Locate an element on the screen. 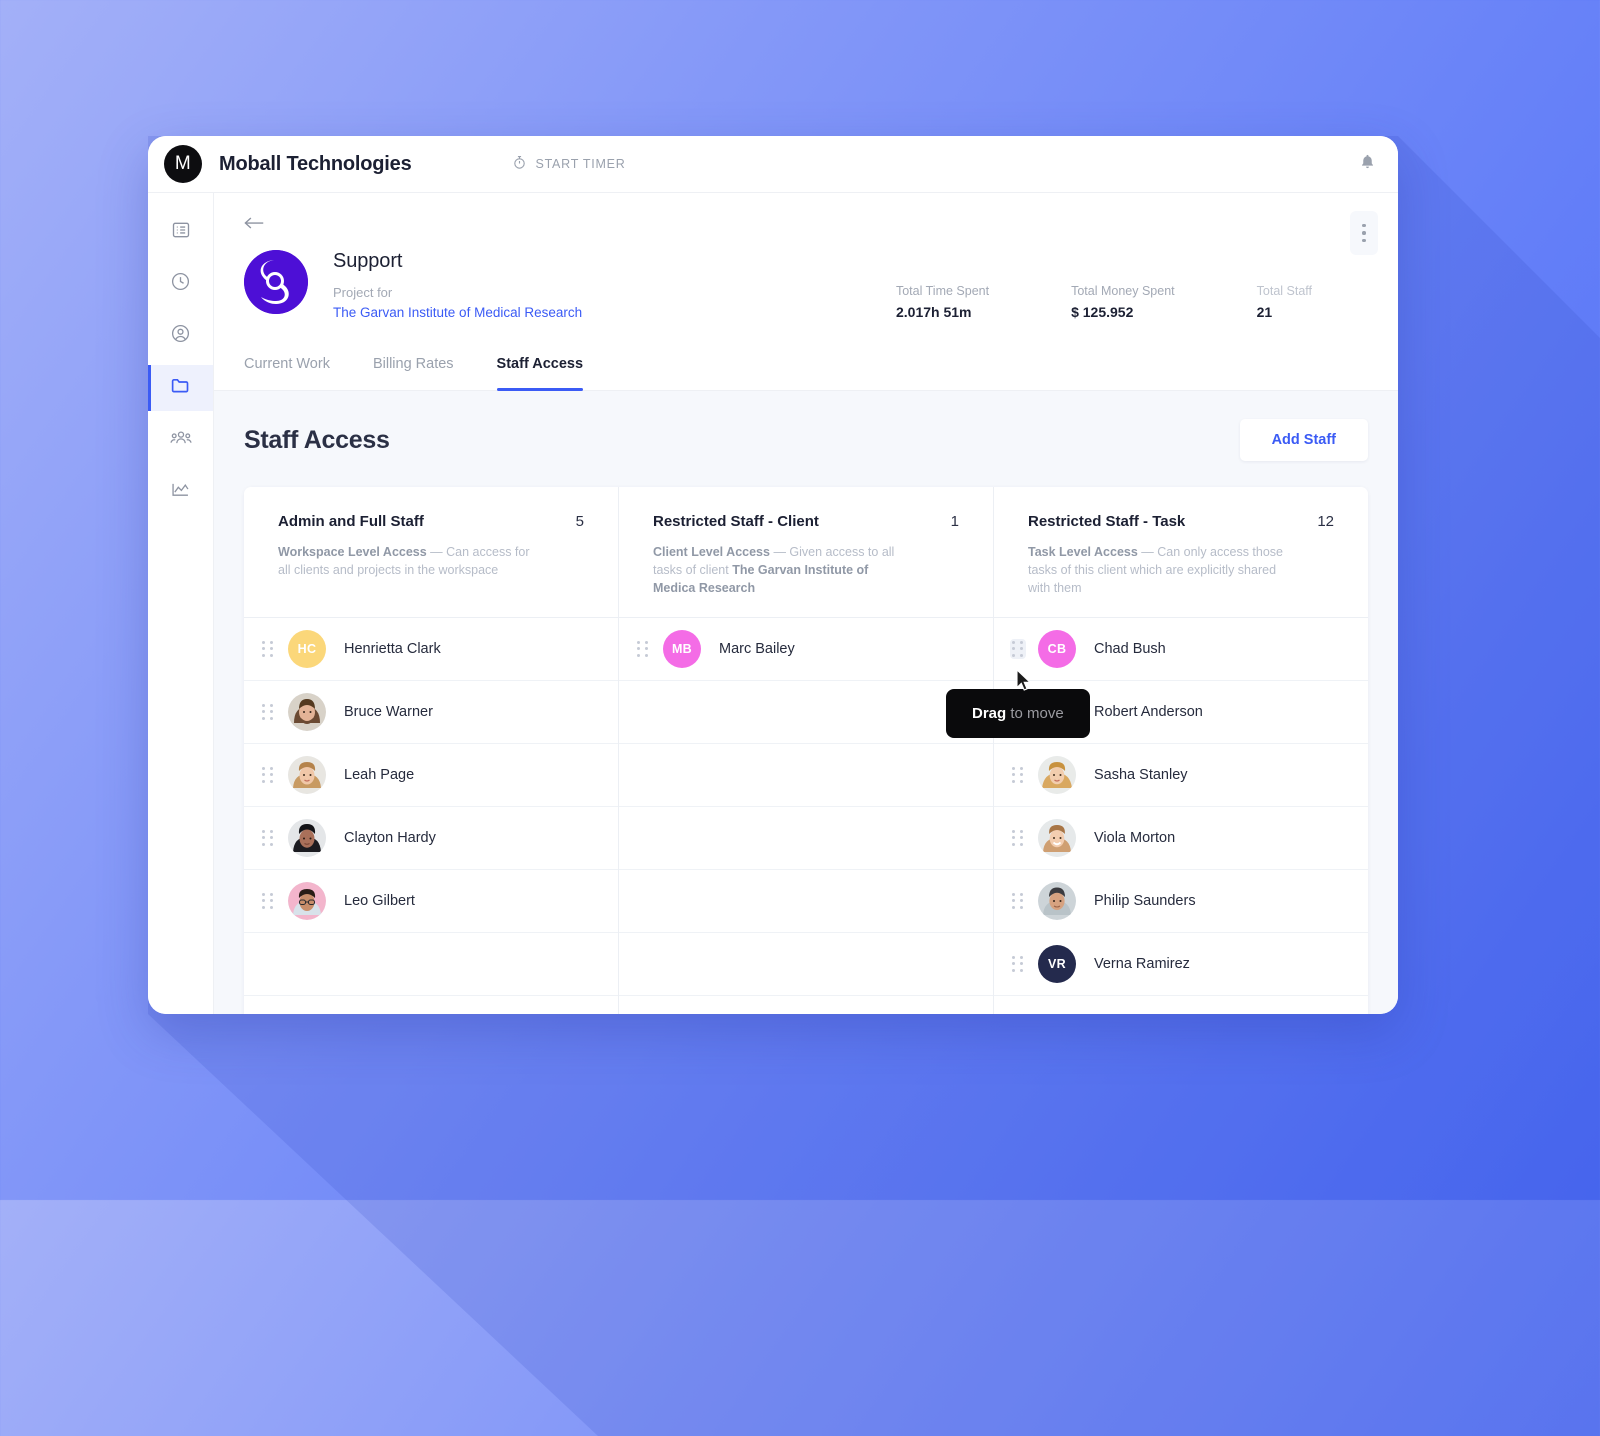 The height and width of the screenshot is (1436, 1600). stat-value: $ 125.952 is located at coordinates (1102, 312).